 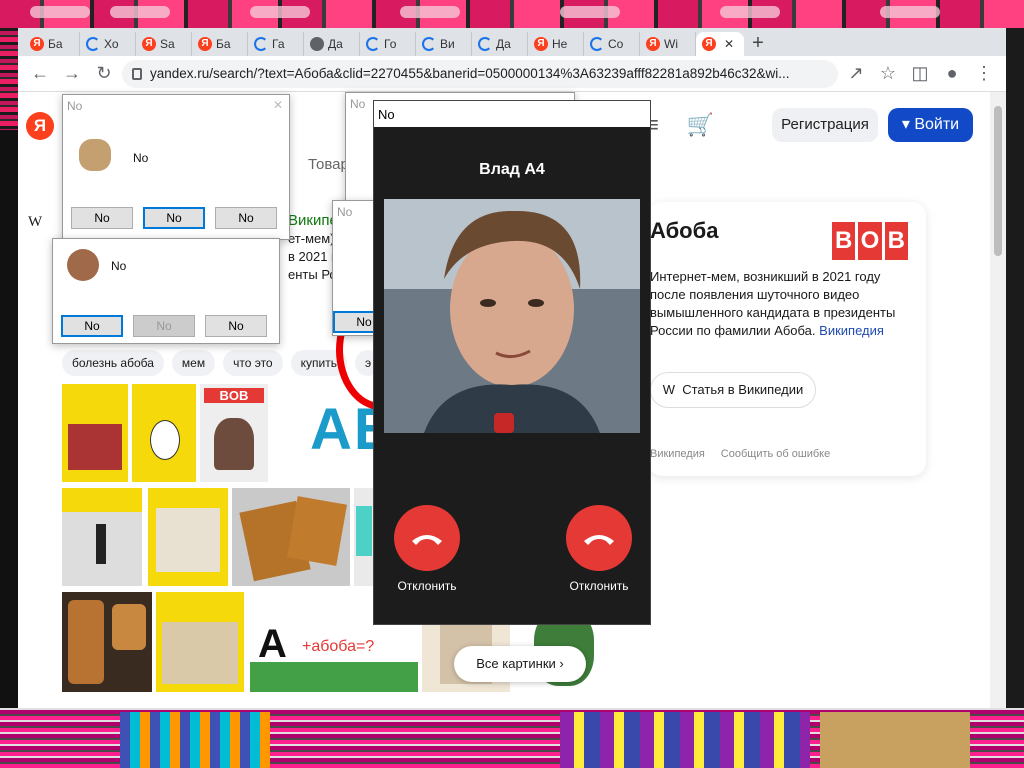 I want to click on login-button: ▾ Войти, so click(x=930, y=125).